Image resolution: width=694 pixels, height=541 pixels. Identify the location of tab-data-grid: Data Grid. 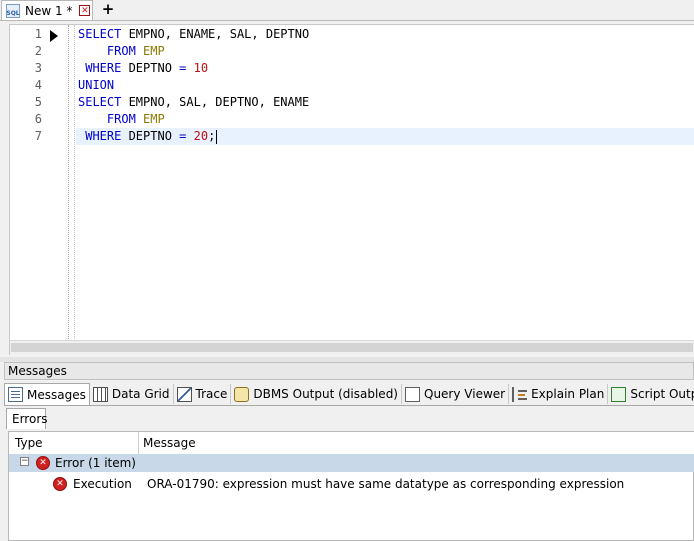
(132, 394).